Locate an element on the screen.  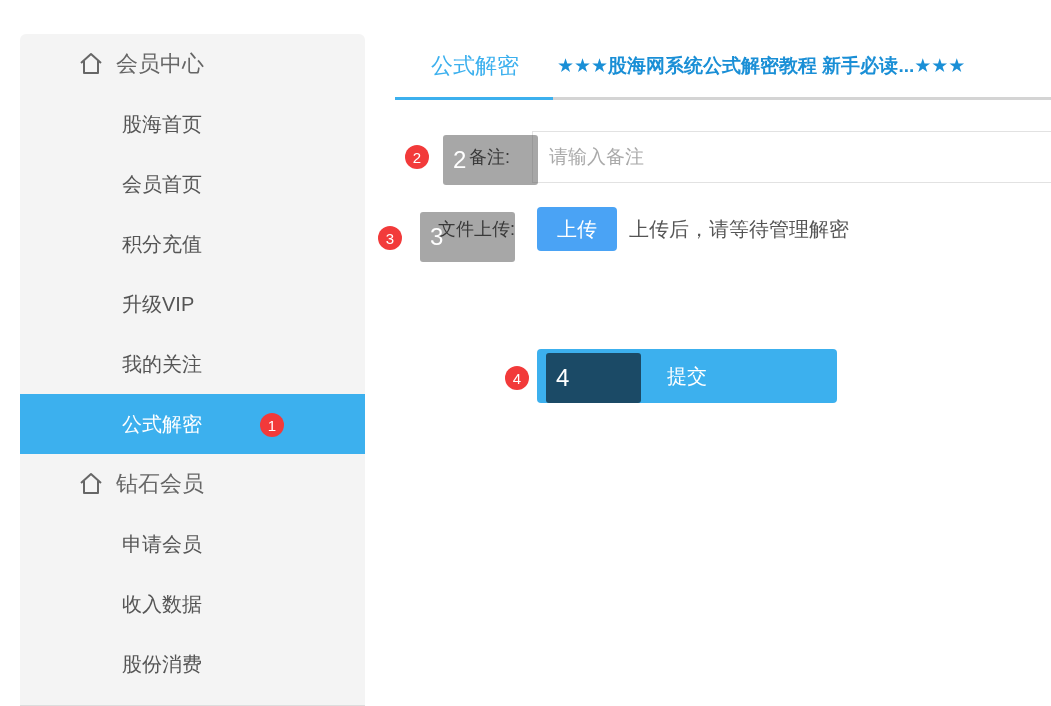
sidebar-group-header: 会员中心 is located at coordinates (192, 64).